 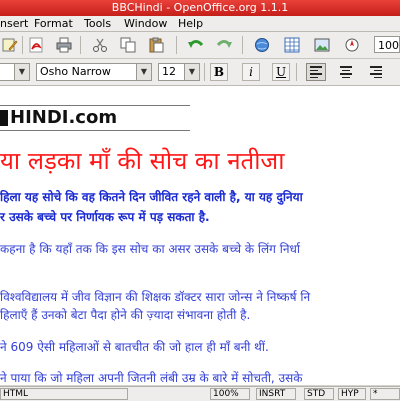 What do you see at coordinates (200, 393) in the screenshot?
I see `status-bar: HTML 100% INSRT STD HYP *` at bounding box center [200, 393].